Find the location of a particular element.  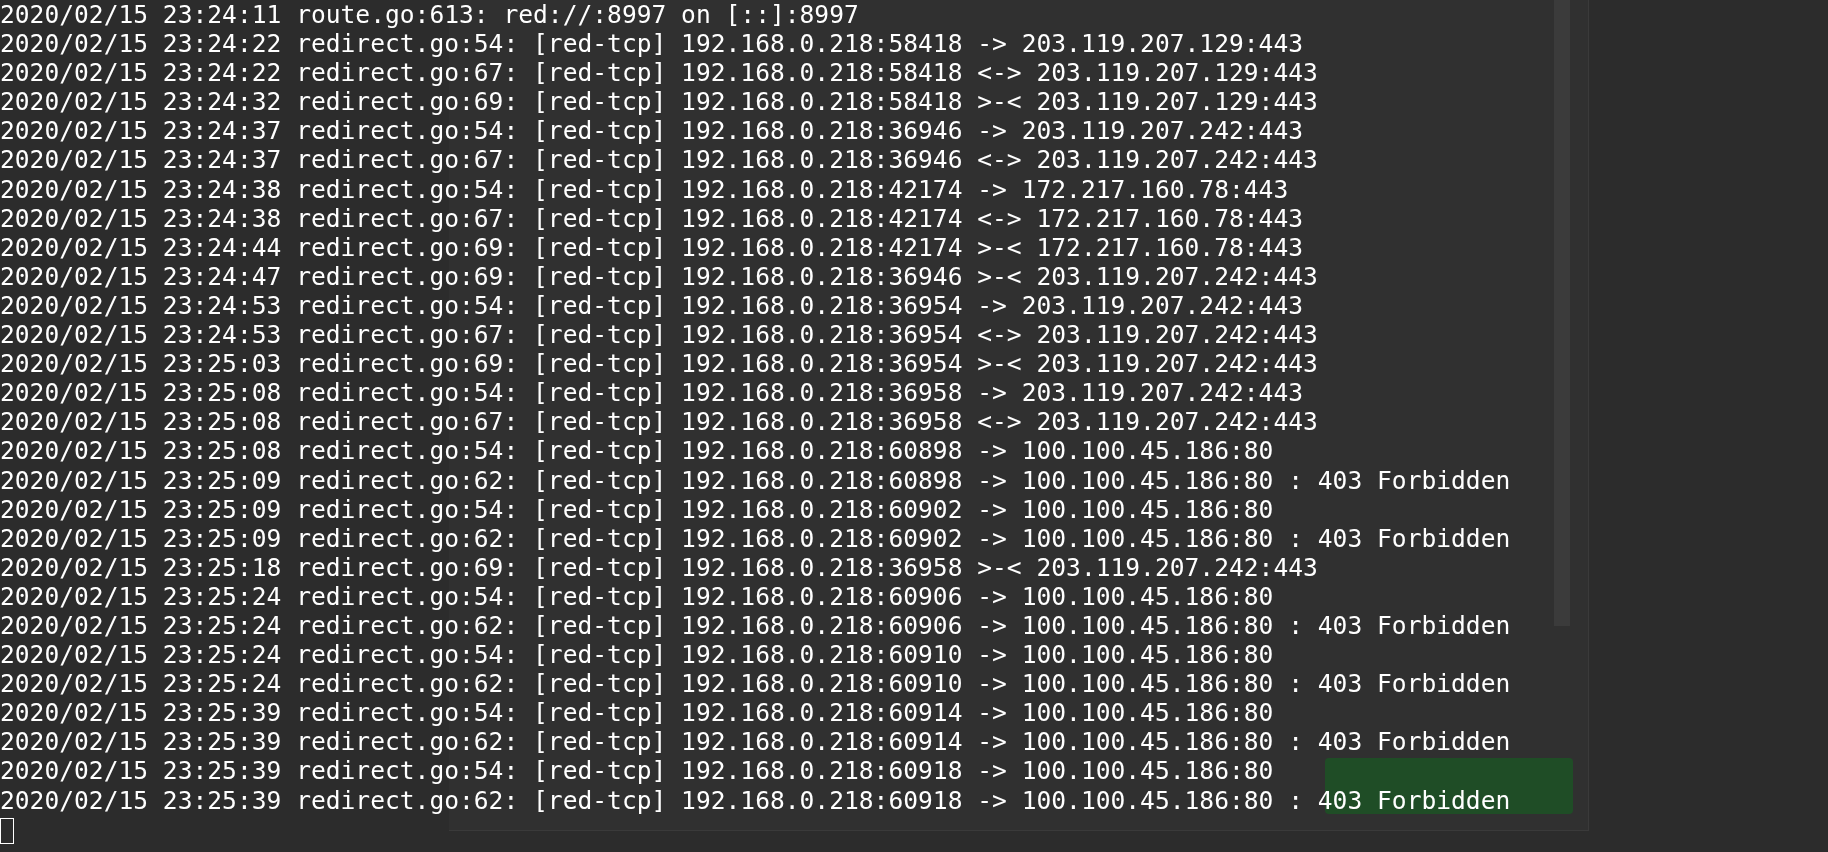

log-line: 2020/02/15 23:25:39 redirect.go:54: [red-tcp] 192.168.0.218:60918 -> 100.100.45.186:80 is located at coordinates (637, 771).